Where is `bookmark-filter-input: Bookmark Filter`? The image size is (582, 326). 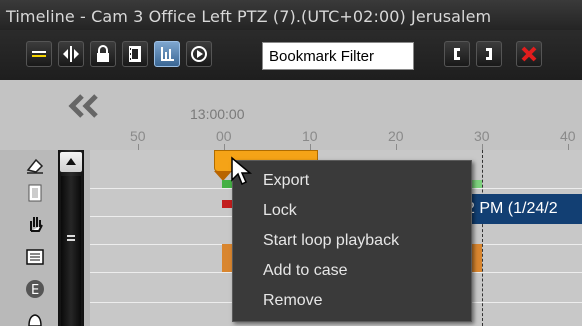 bookmark-filter-input: Bookmark Filter is located at coordinates (338, 56).